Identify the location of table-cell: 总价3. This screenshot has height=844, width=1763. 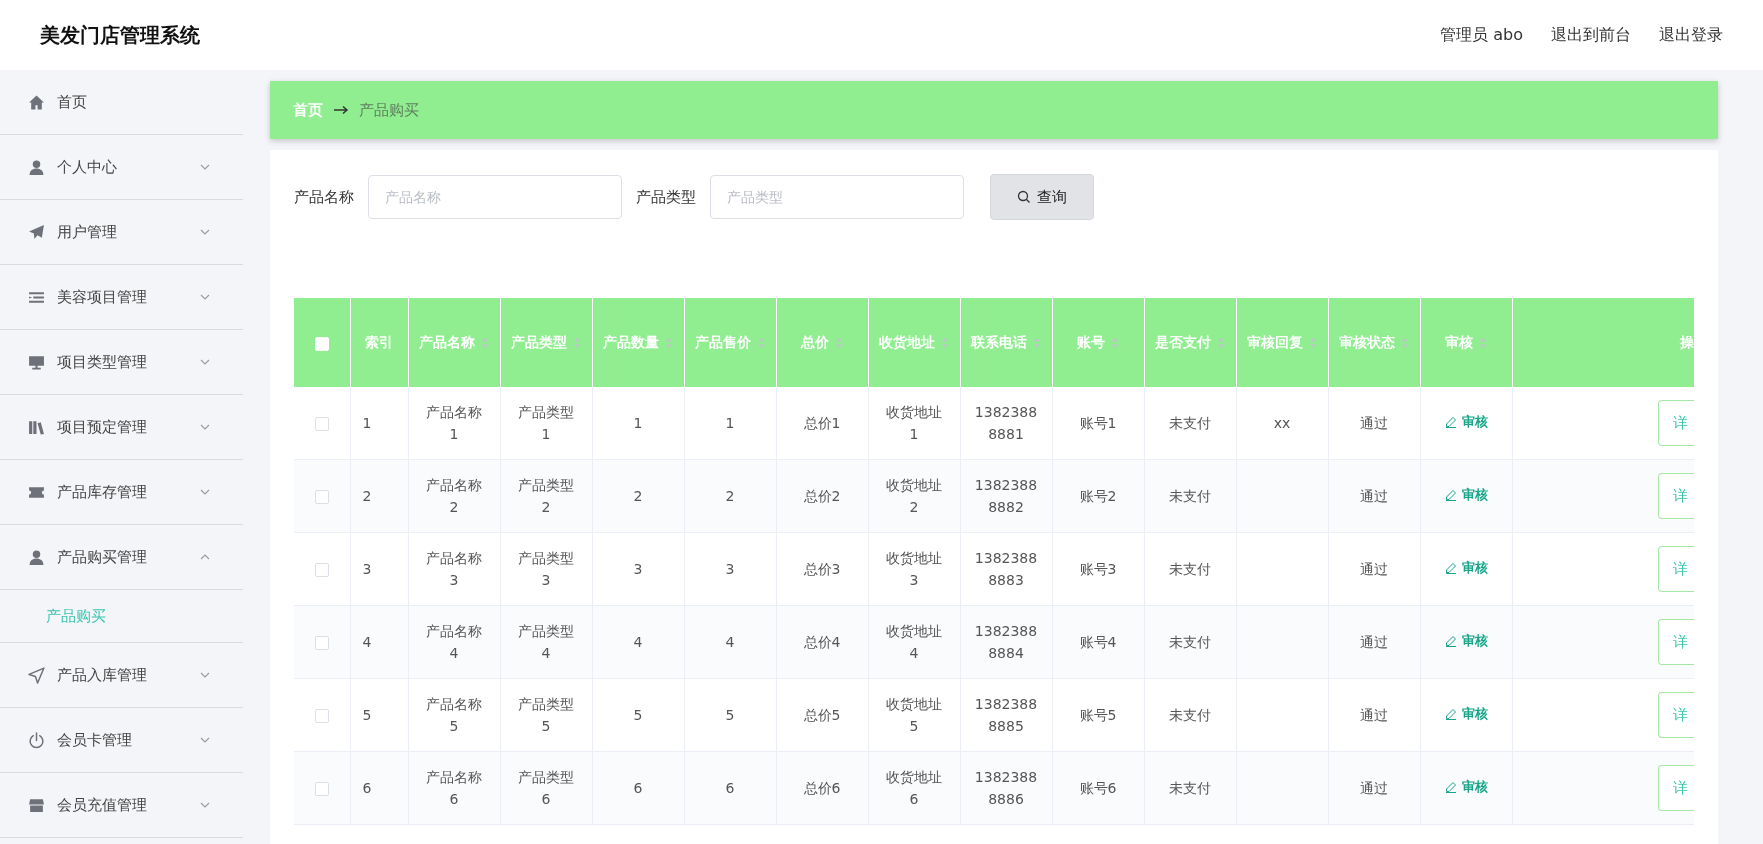
(822, 568).